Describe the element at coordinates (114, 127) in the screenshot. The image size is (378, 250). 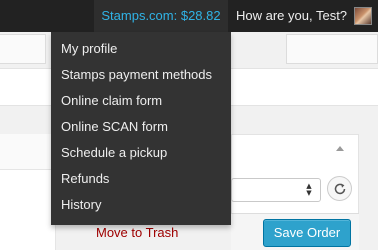
I see `menu-item-online-scan: Online SCAN form` at that location.